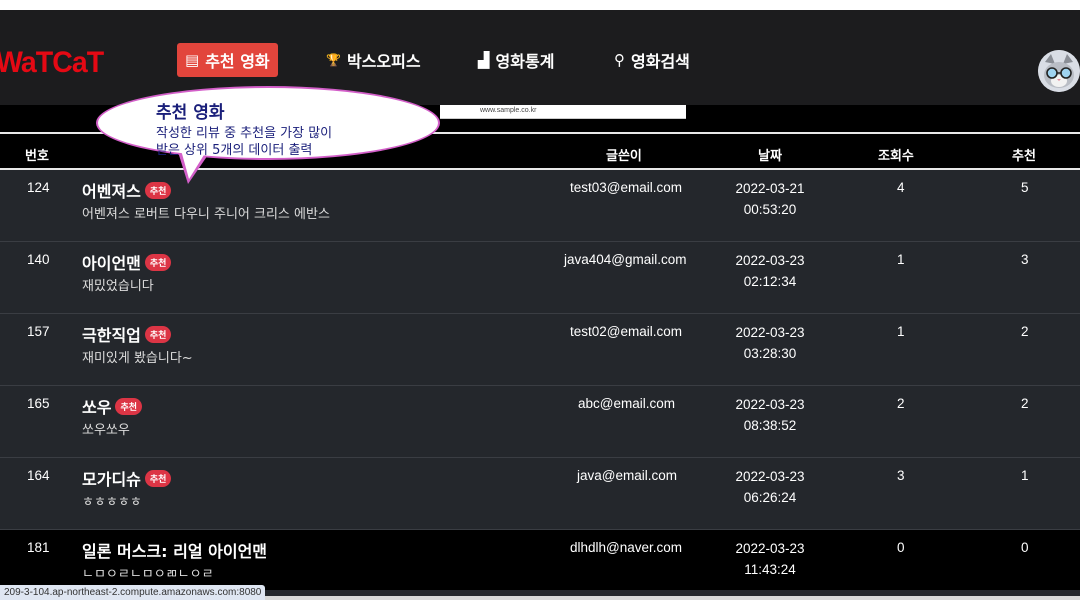 The width and height of the screenshot is (1080, 600). I want to click on row-date: 2022-03-23 02:12:34, so click(770, 271).